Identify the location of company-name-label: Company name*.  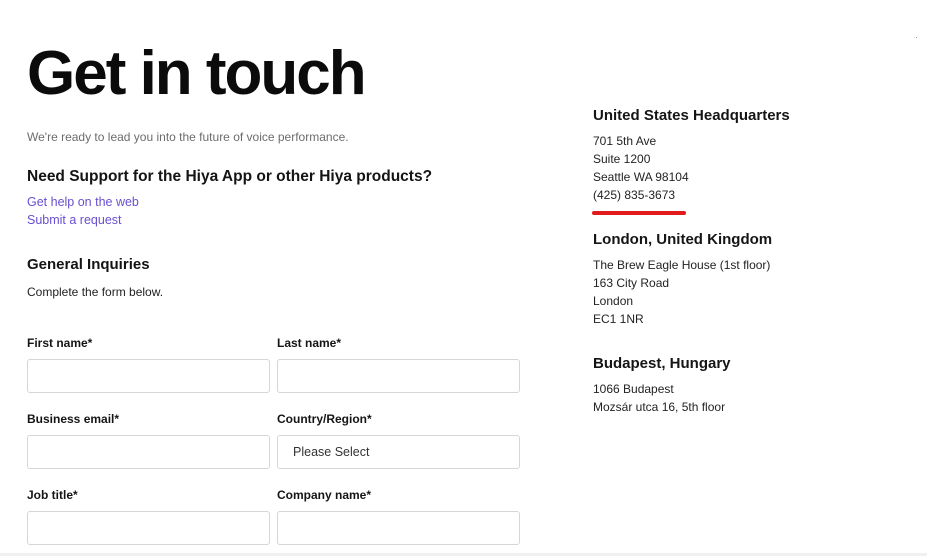
(324, 495).